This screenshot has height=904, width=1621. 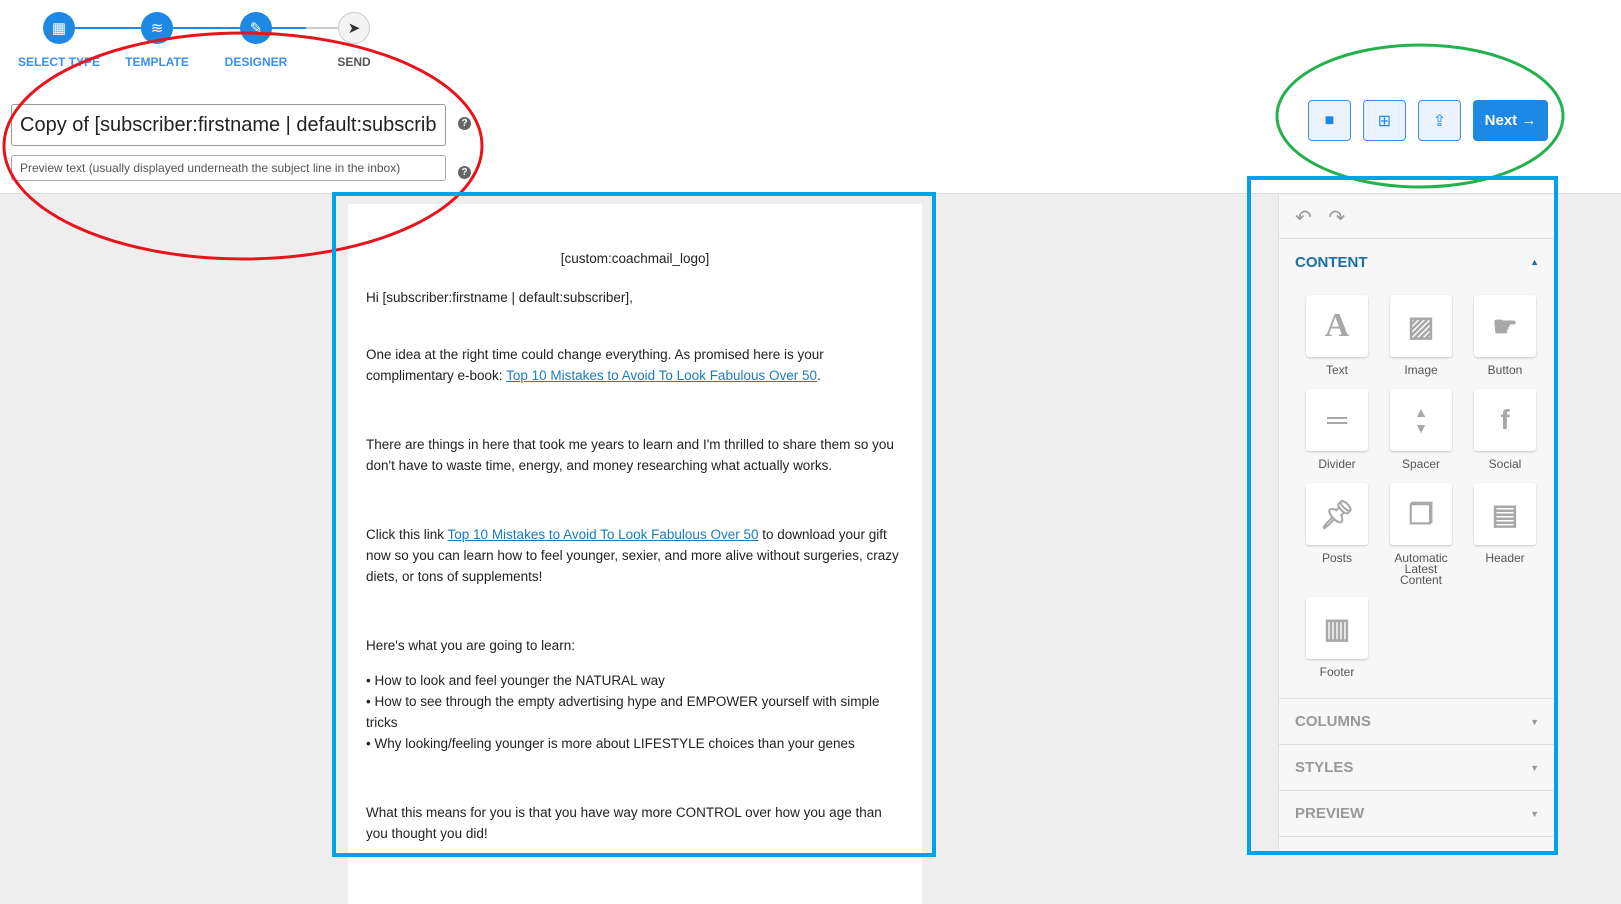 I want to click on block-label: Spacer, so click(x=1421, y=464).